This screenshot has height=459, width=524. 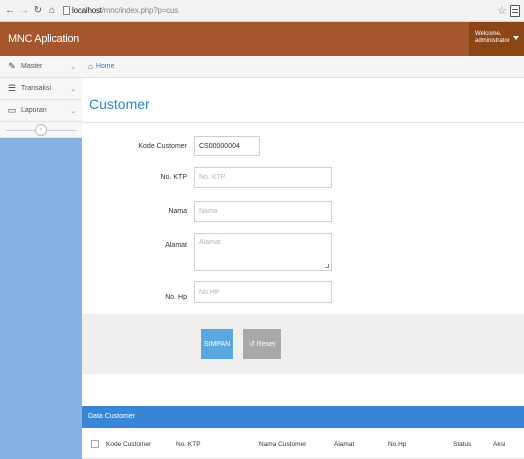 What do you see at coordinates (303, 344) in the screenshot?
I see `form-actions: SIMPAN ↺ Reset` at bounding box center [303, 344].